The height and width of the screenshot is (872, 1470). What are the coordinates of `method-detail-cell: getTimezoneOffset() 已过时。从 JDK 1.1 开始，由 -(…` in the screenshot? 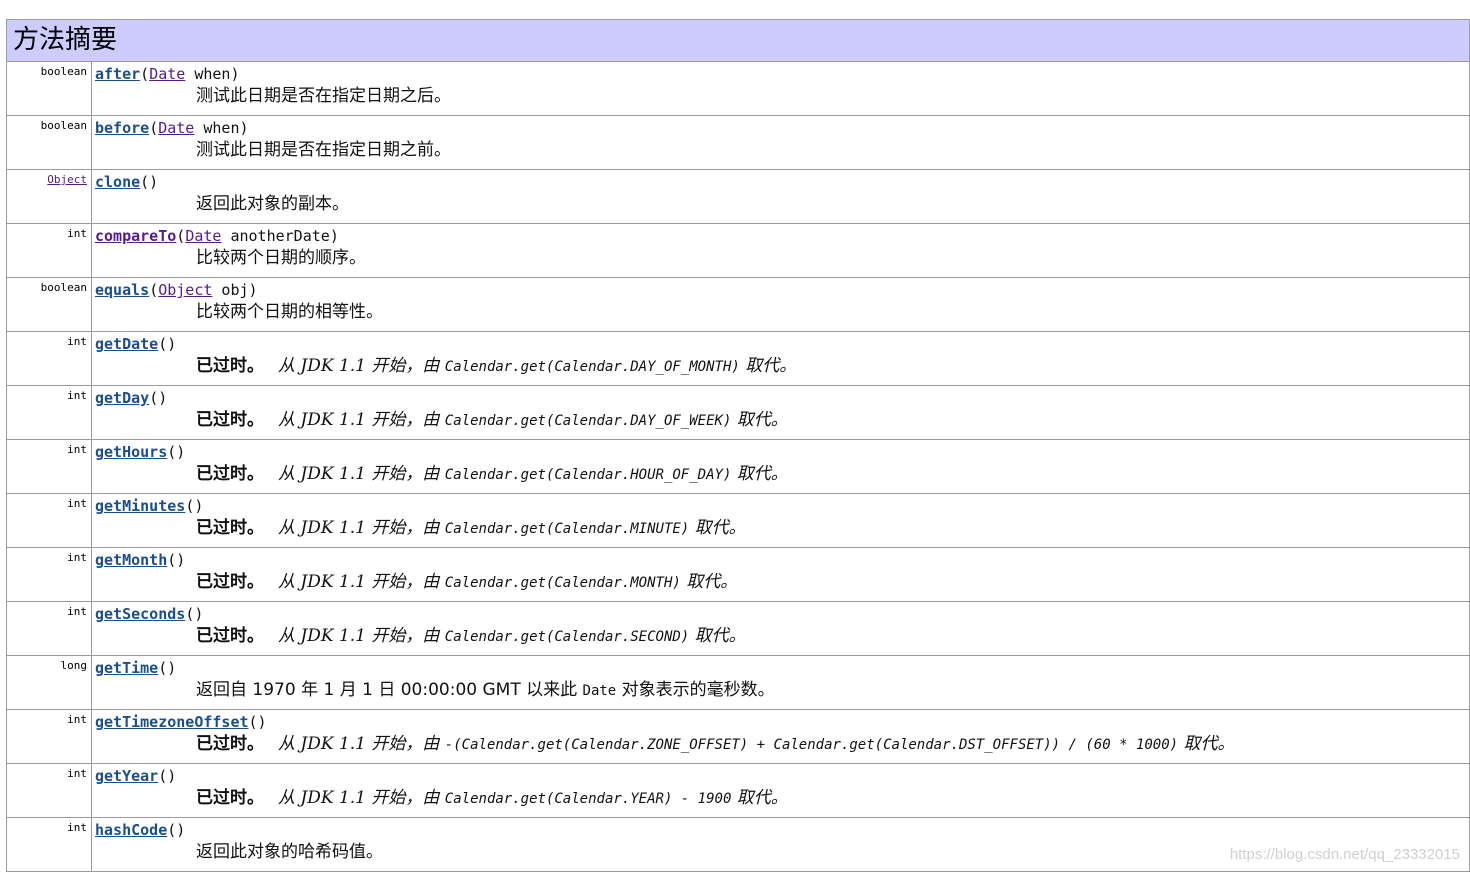 It's located at (780, 736).